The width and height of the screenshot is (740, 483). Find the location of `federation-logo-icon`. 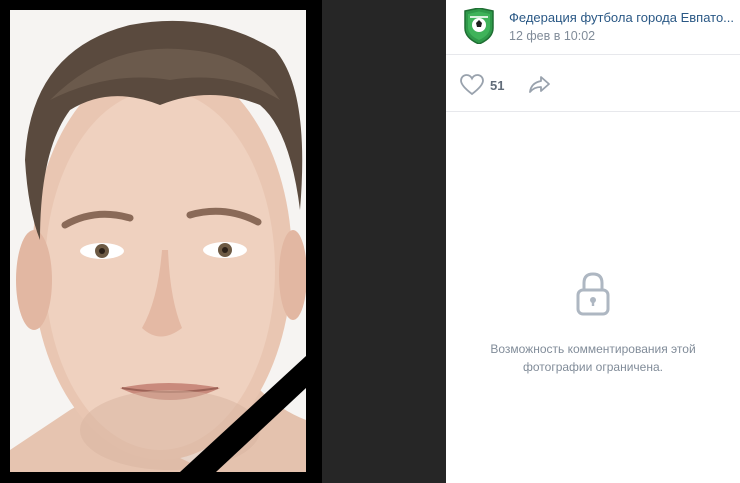

federation-logo-icon is located at coordinates (479, 26).